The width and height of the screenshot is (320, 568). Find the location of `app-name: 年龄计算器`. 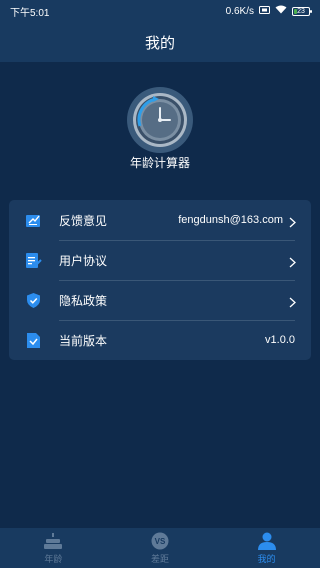

app-name: 年龄计算器 is located at coordinates (159, 163).